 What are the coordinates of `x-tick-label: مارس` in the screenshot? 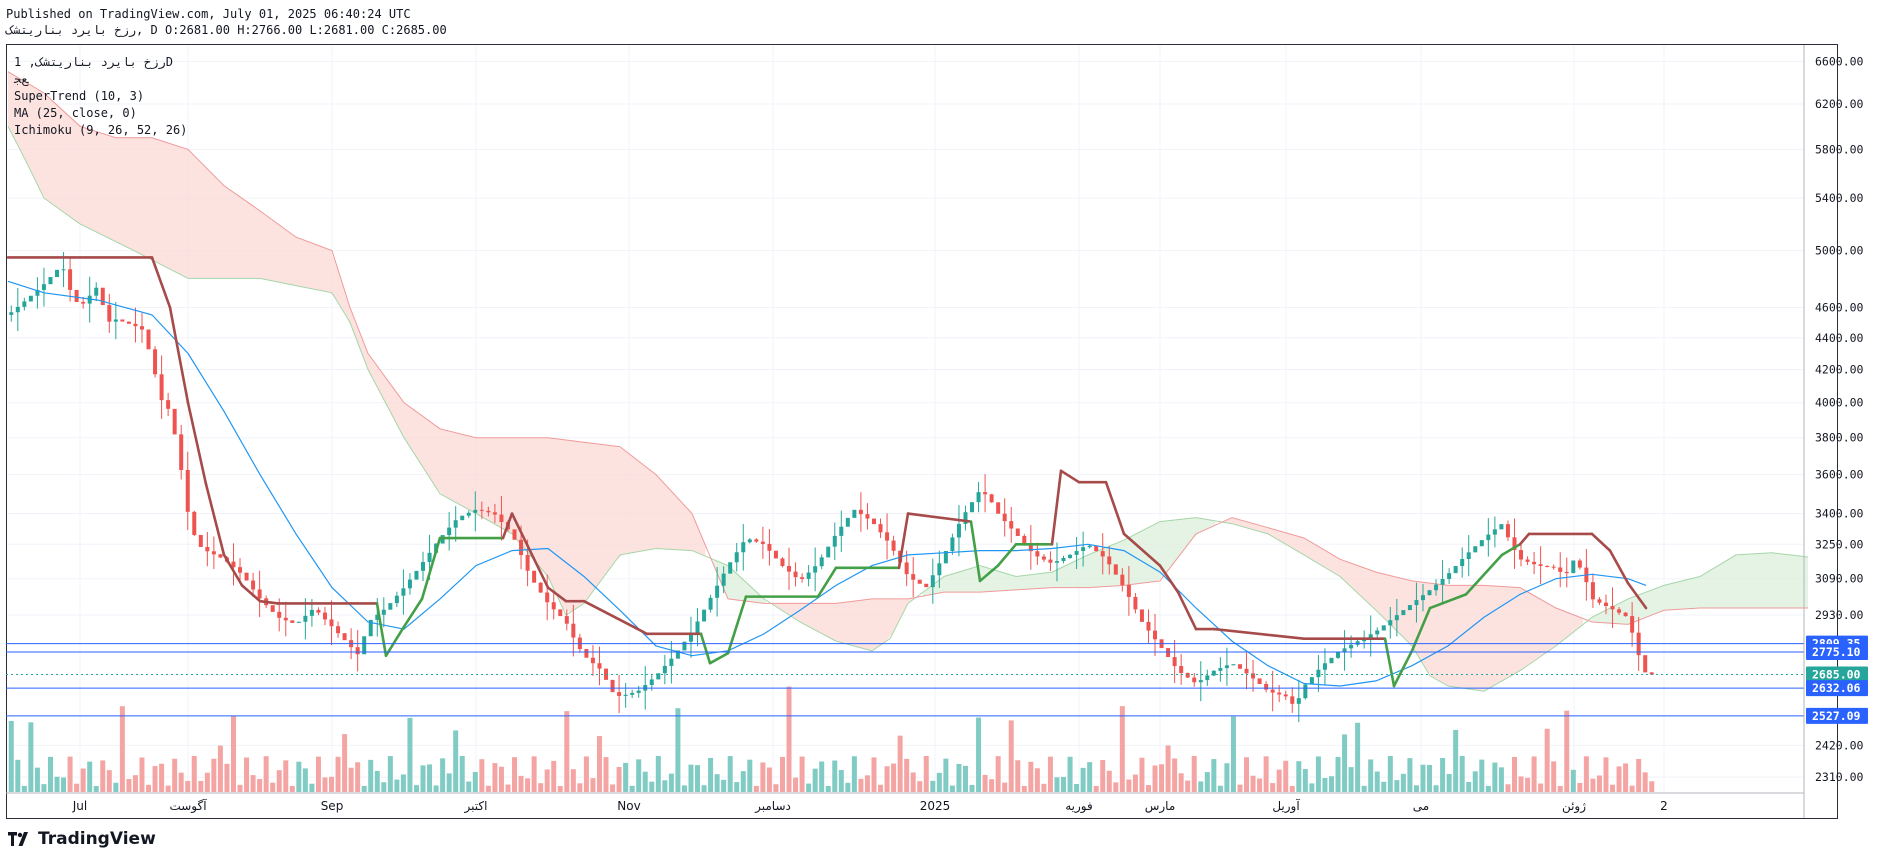 It's located at (1160, 806).